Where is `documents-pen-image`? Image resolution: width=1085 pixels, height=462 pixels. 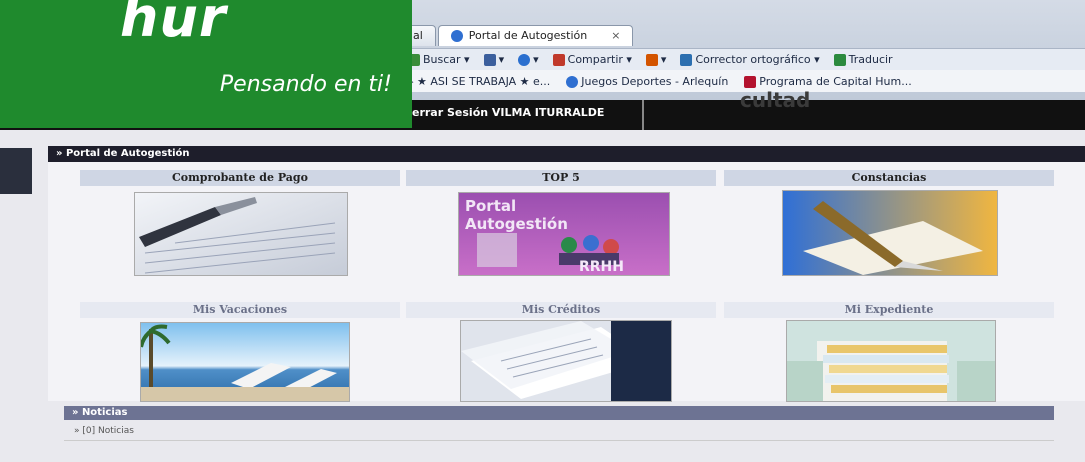
documents-pen-image is located at coordinates (890, 233).